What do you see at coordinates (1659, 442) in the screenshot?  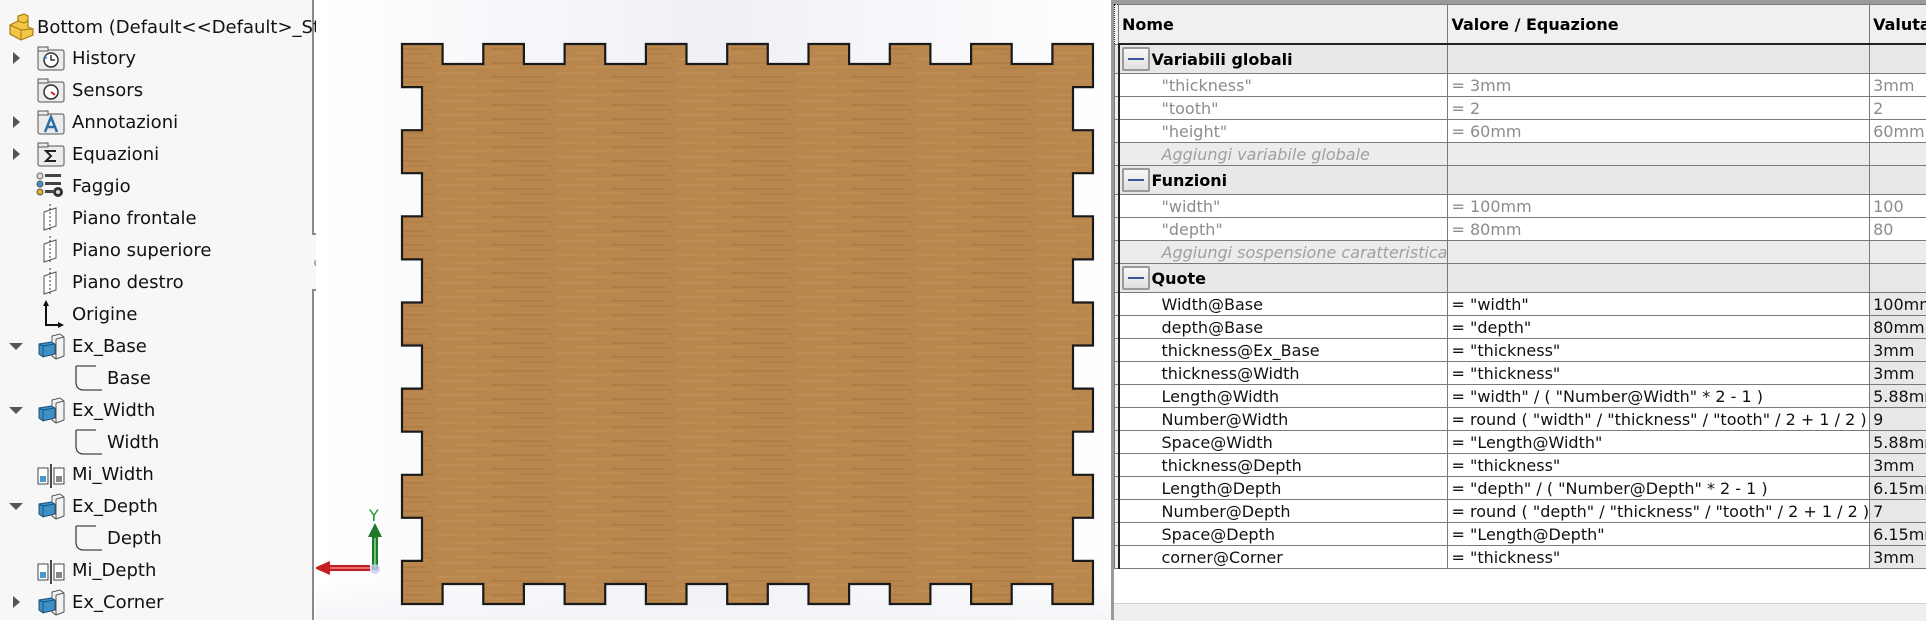 I see `equation-cell: = "Length@Width"` at bounding box center [1659, 442].